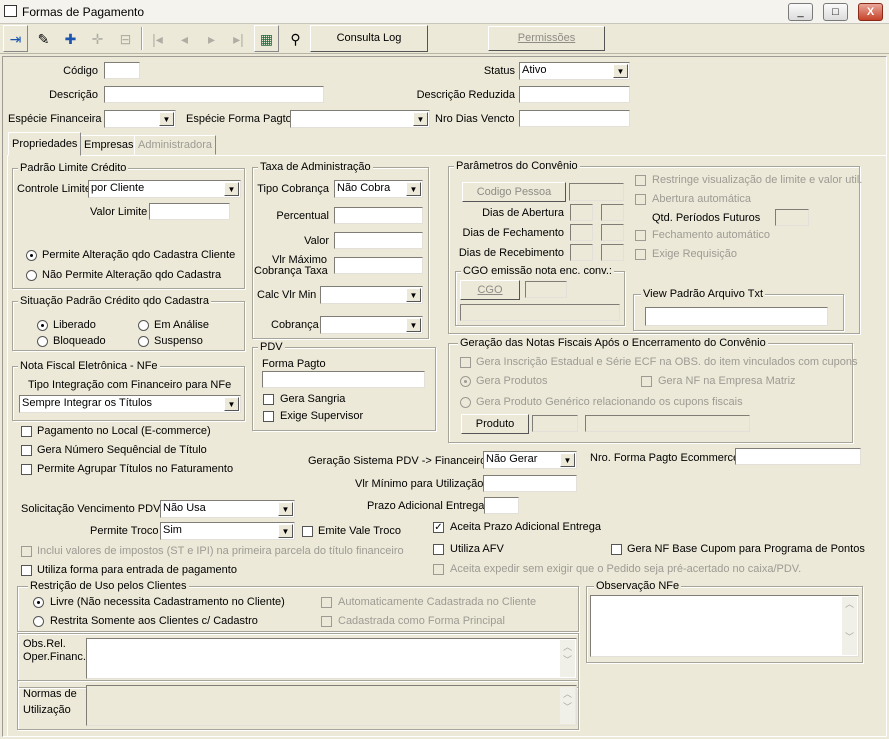  I want to click on livre-radio, so click(38, 602).